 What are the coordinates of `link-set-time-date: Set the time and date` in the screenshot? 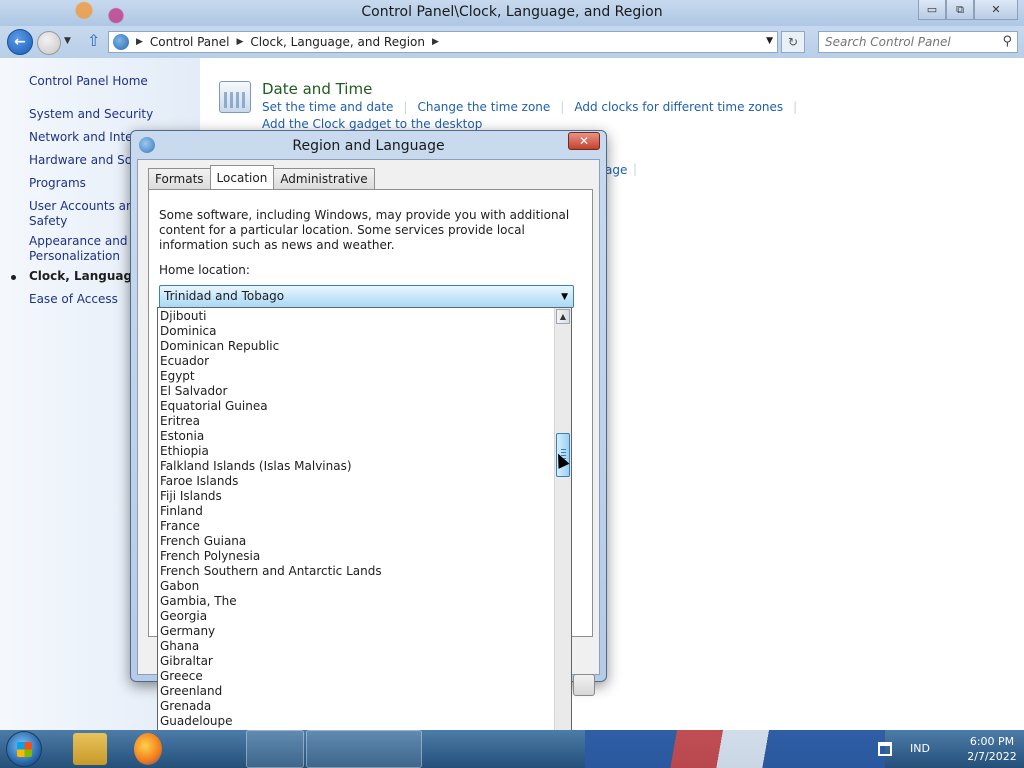 It's located at (327, 107).